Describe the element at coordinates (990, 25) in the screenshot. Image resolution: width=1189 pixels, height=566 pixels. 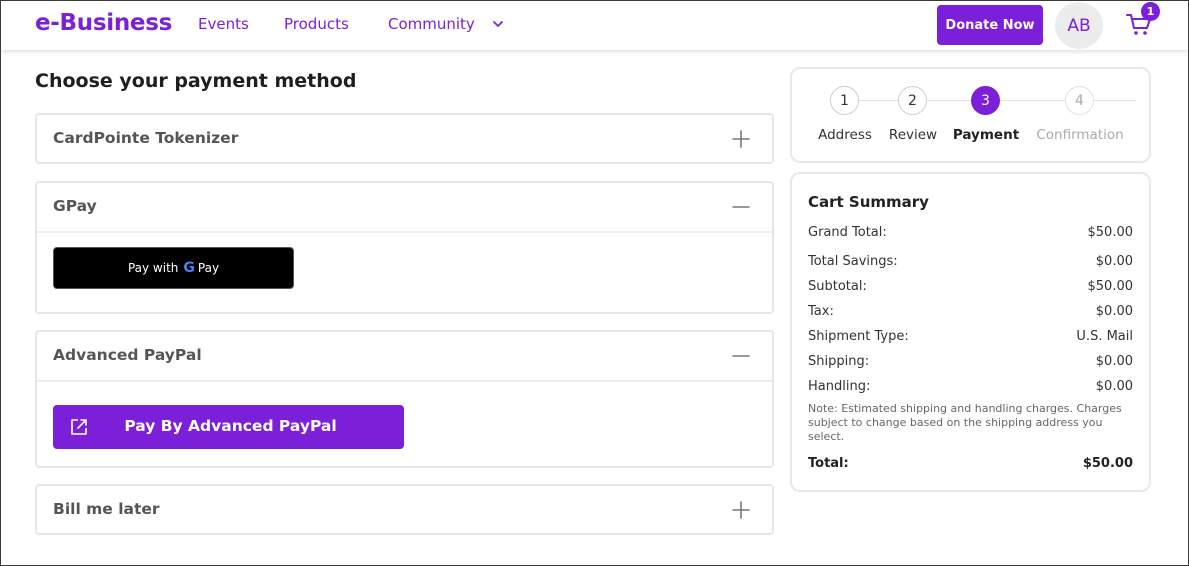
I see `donate-now-button: Donate Now` at that location.